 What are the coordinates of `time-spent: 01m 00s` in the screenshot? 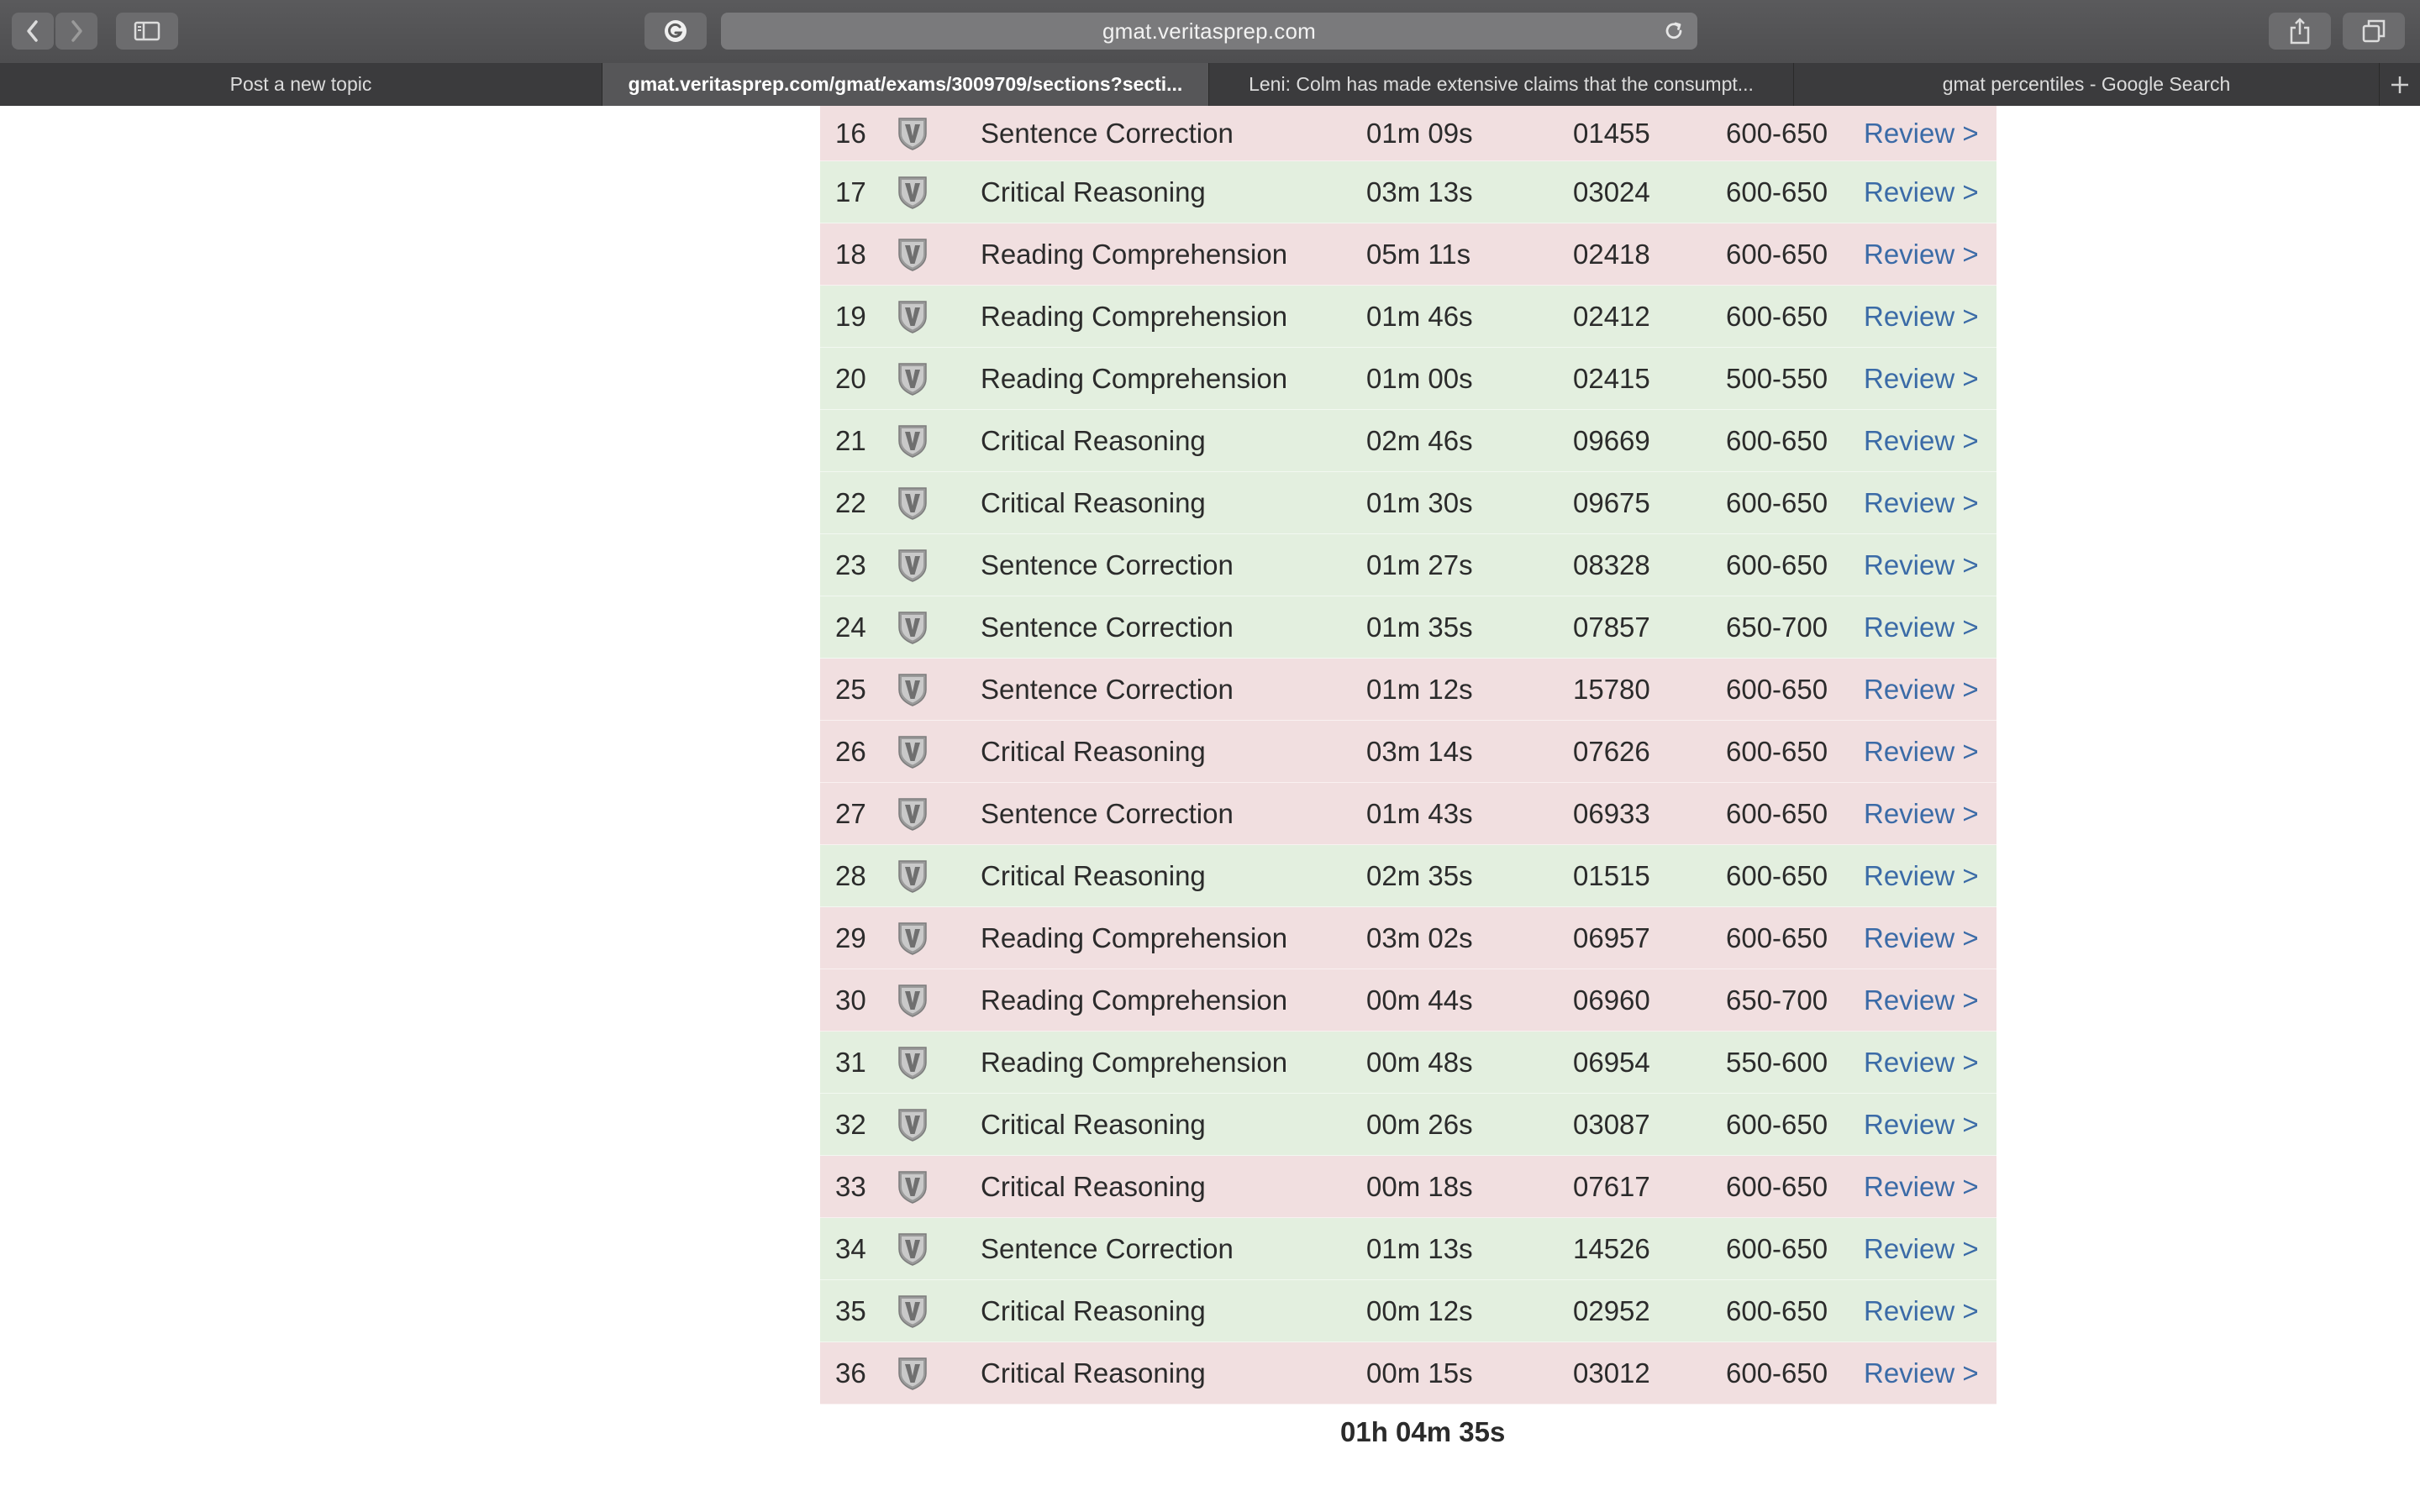 It's located at (1419, 378).